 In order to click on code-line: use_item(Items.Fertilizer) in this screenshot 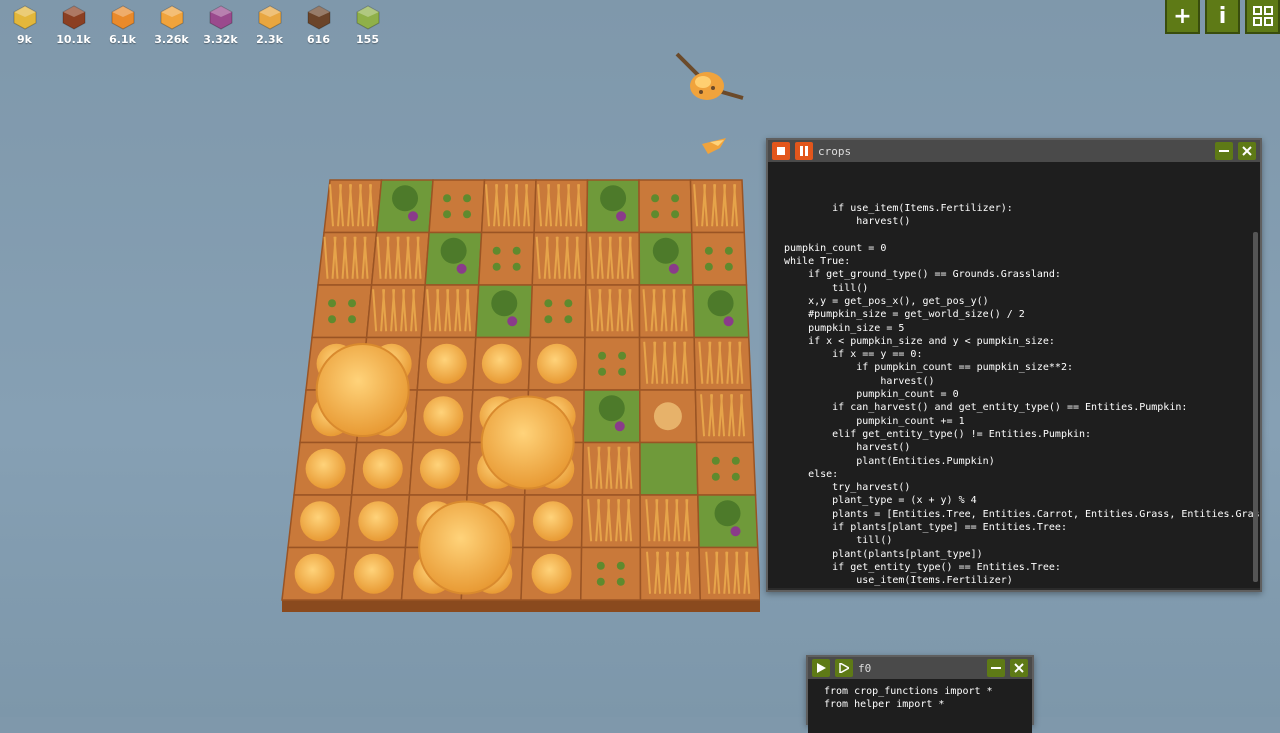, I will do `click(898, 581)`.